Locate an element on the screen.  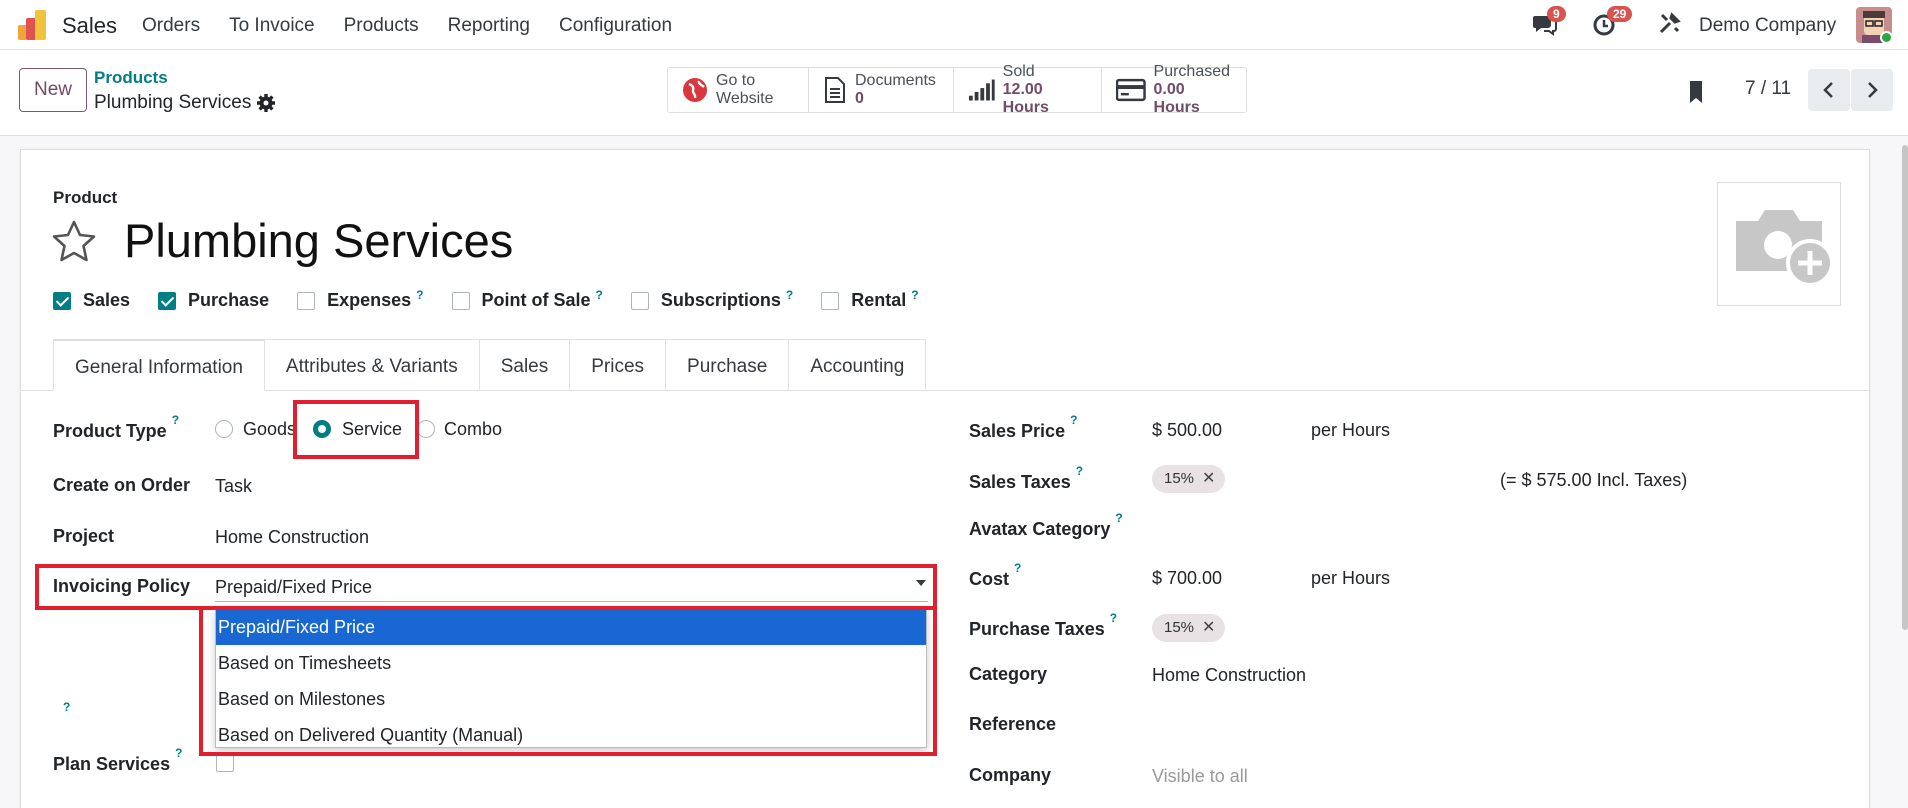
scrollbar is located at coordinates (1905, 387).